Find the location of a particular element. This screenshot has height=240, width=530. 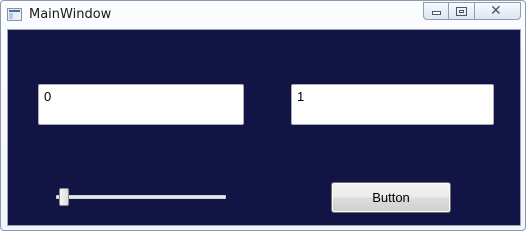

window-icon is located at coordinates (14, 14).